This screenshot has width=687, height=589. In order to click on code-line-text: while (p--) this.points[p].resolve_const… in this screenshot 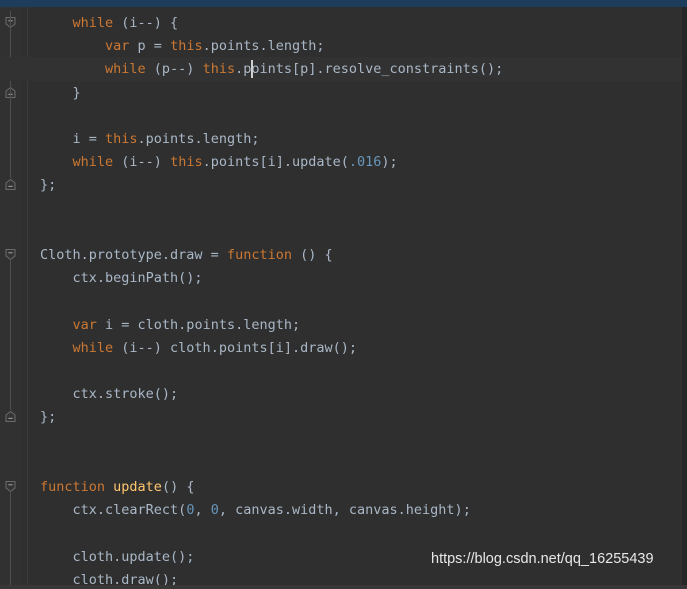, I will do `click(271, 69)`.